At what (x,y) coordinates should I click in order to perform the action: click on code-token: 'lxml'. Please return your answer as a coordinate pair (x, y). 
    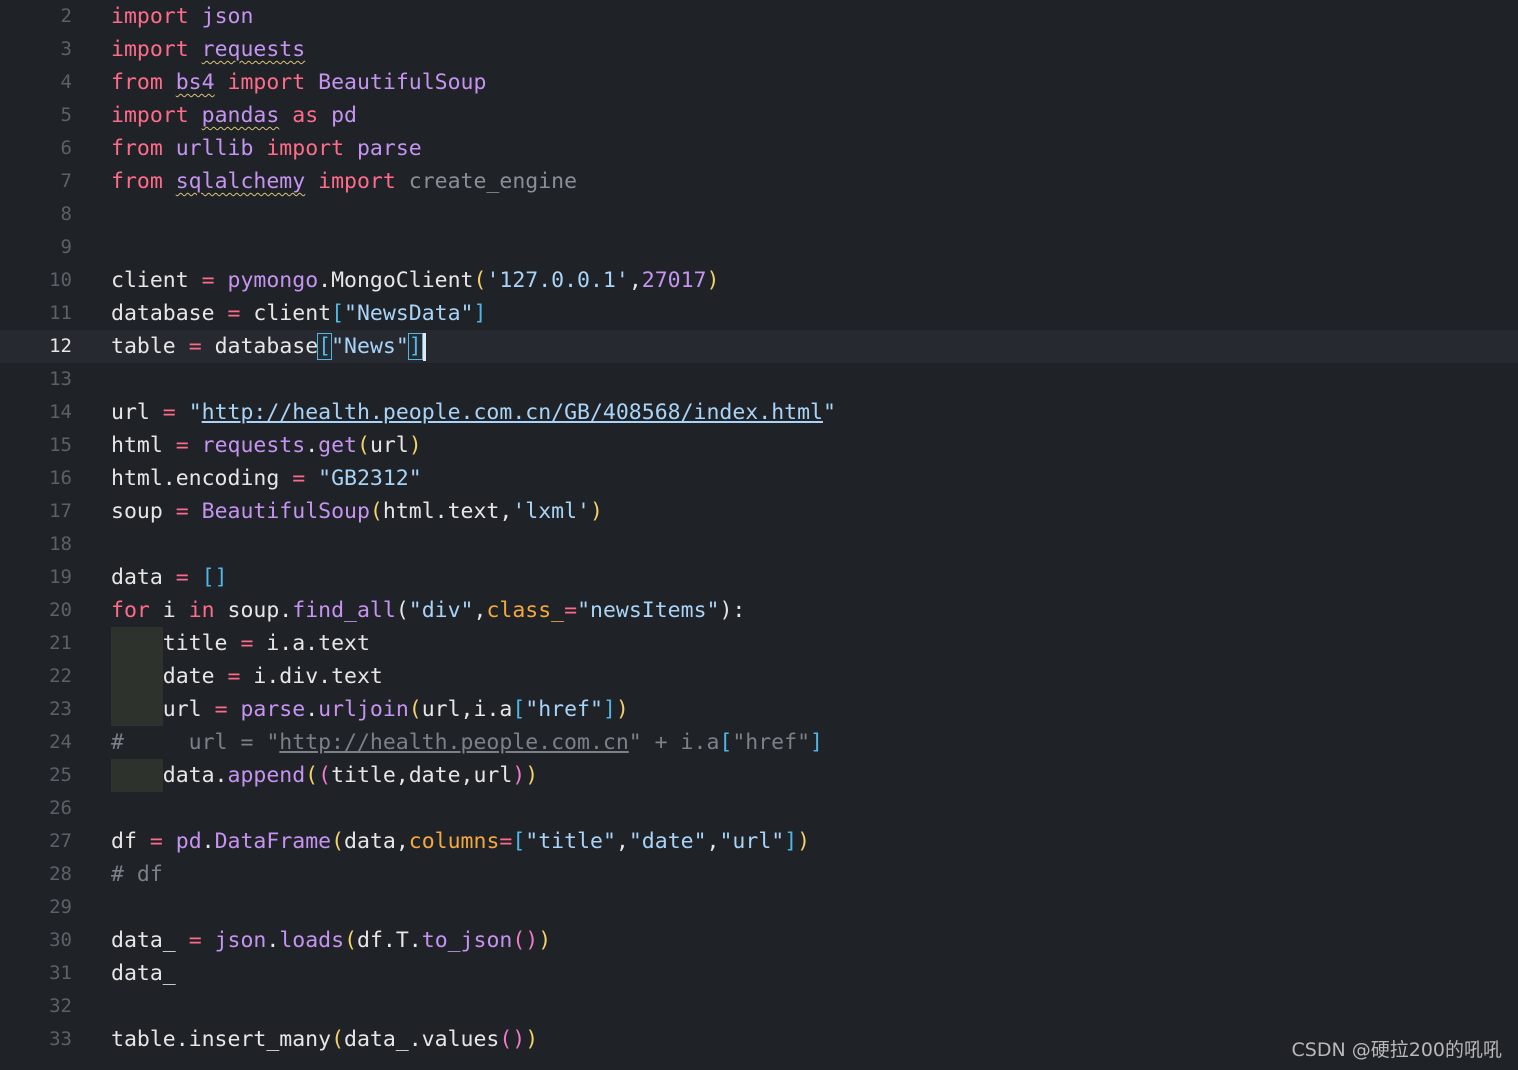
    Looking at the image, I should click on (551, 511).